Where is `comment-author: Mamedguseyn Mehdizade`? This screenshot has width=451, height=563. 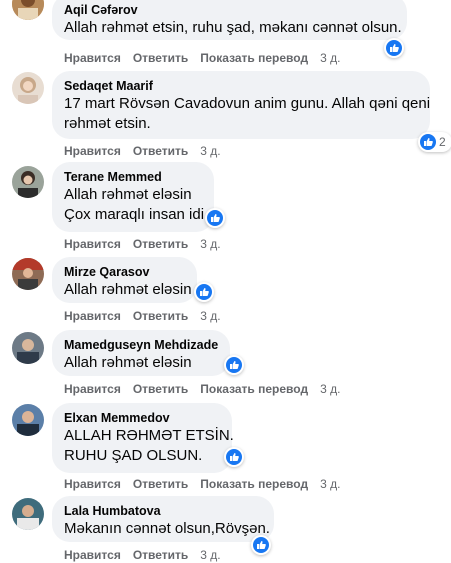 comment-author: Mamedguseyn Mehdizade is located at coordinates (141, 345).